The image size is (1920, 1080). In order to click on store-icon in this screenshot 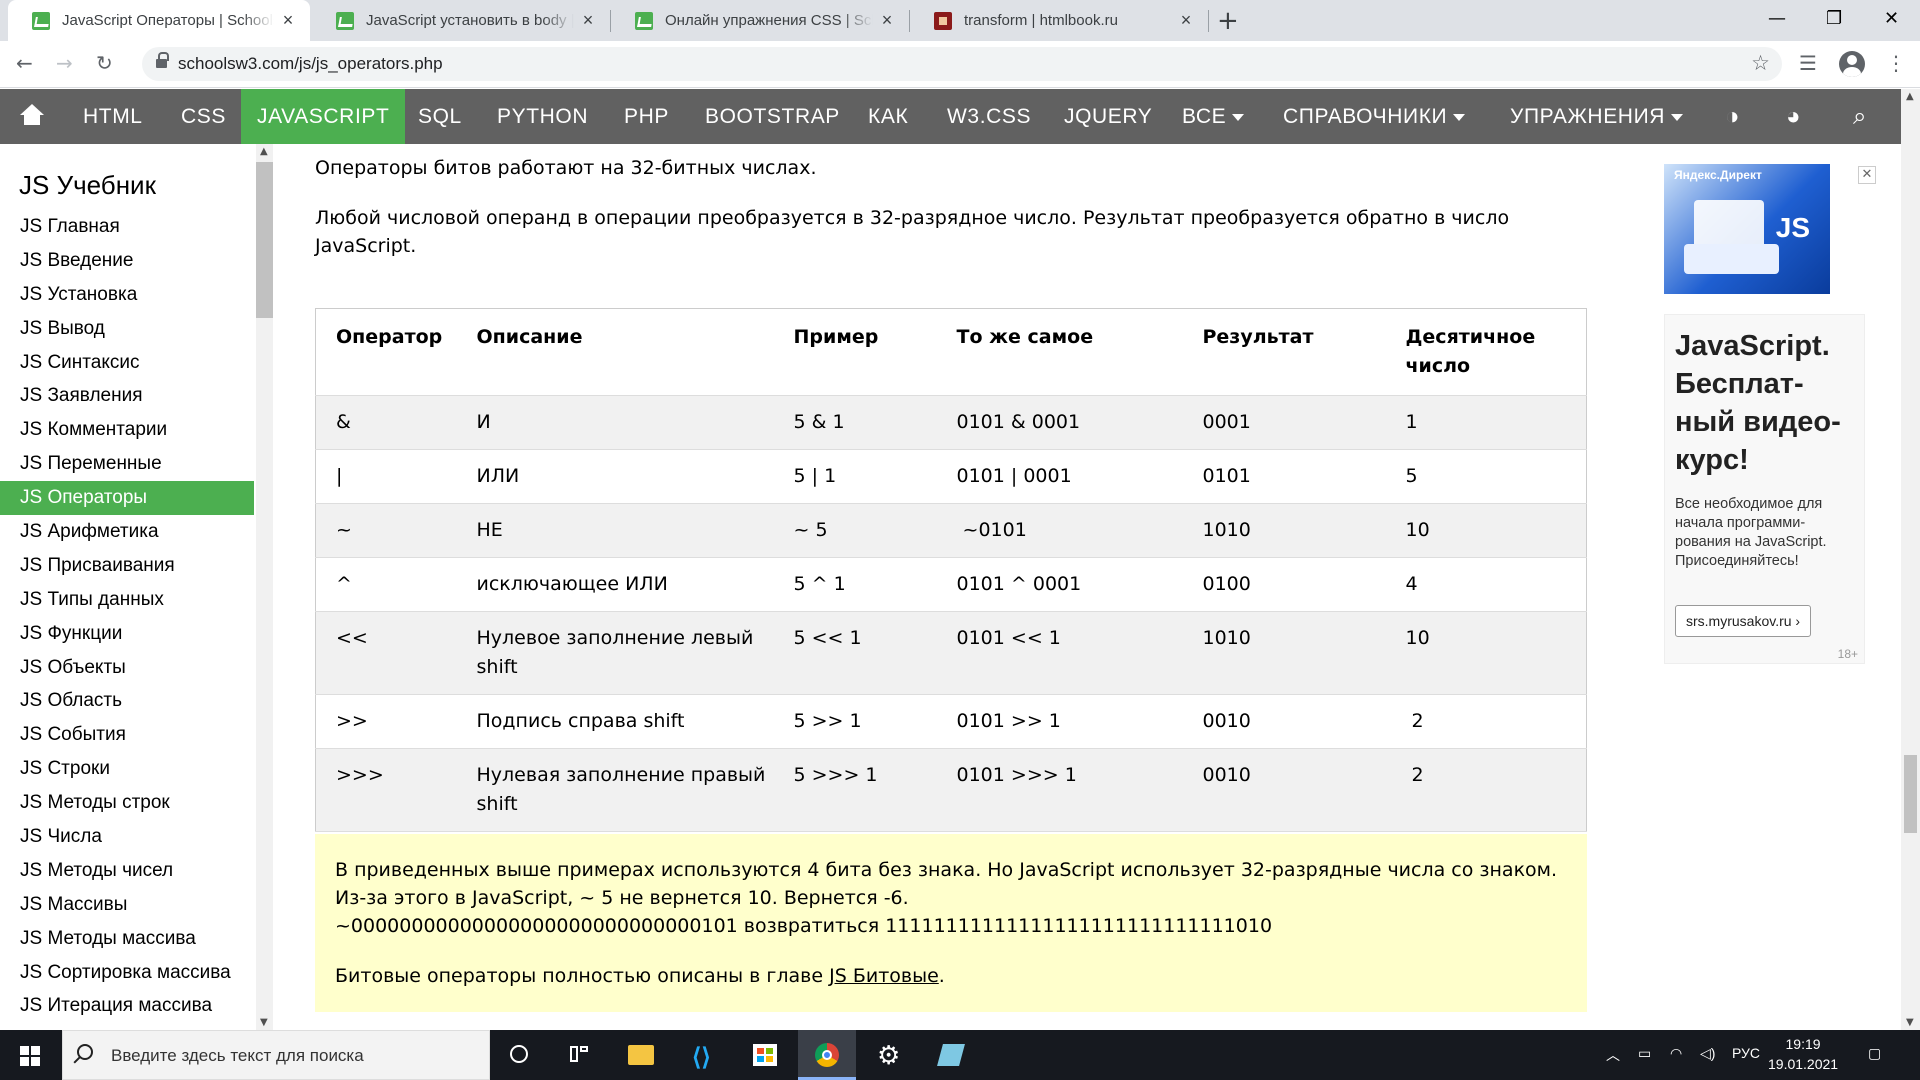, I will do `click(765, 1055)`.